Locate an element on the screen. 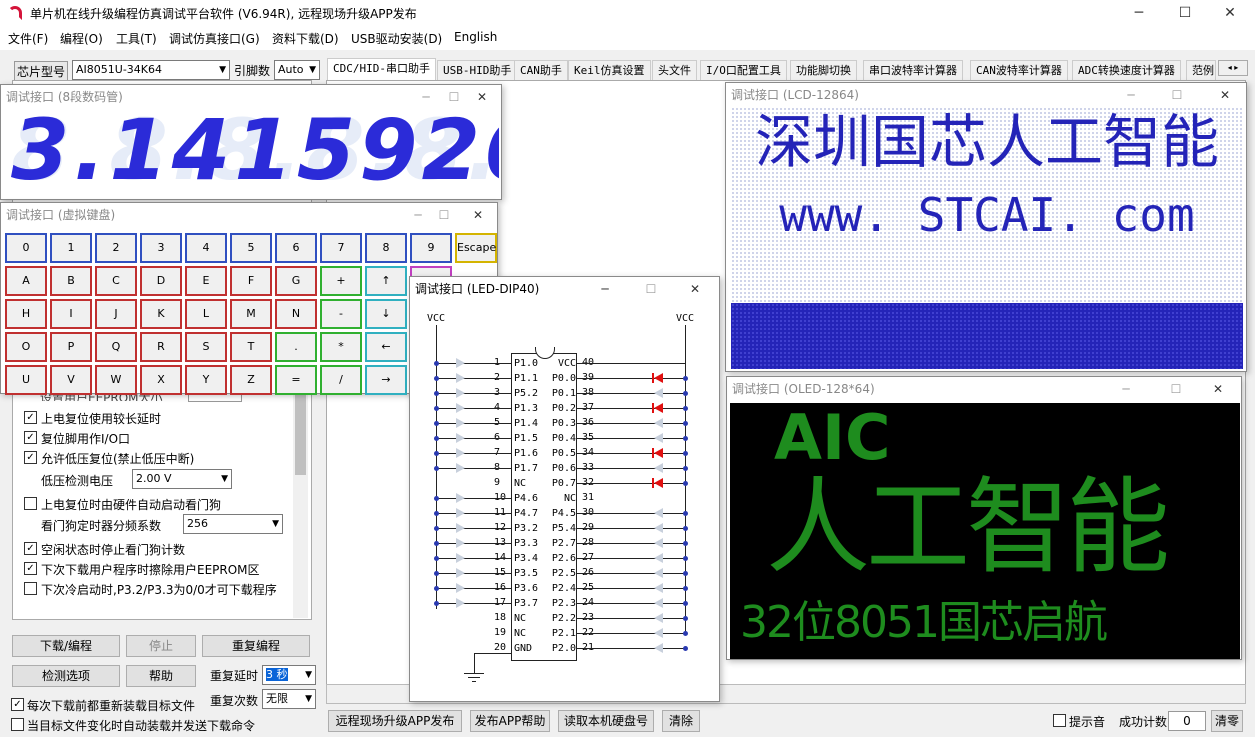 This screenshot has width=1255, height=737. lvd-select: 2.00 V ▼ is located at coordinates (182, 479).